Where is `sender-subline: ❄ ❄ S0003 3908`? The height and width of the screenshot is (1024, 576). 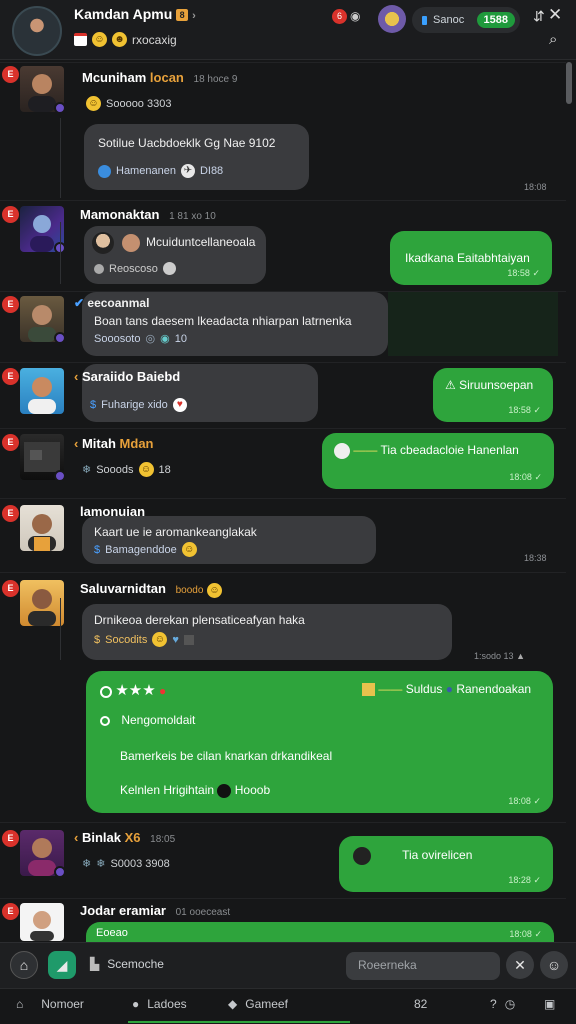
sender-subline: ❄ ❄ S0003 3908 is located at coordinates (126, 864).